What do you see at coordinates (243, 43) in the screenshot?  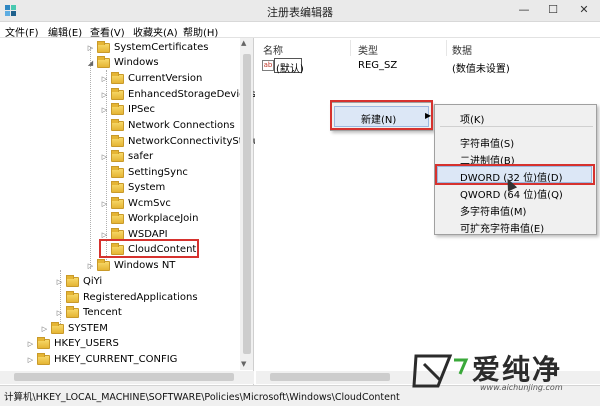 I see `scroll-up-arrow-icon: ▲` at bounding box center [243, 43].